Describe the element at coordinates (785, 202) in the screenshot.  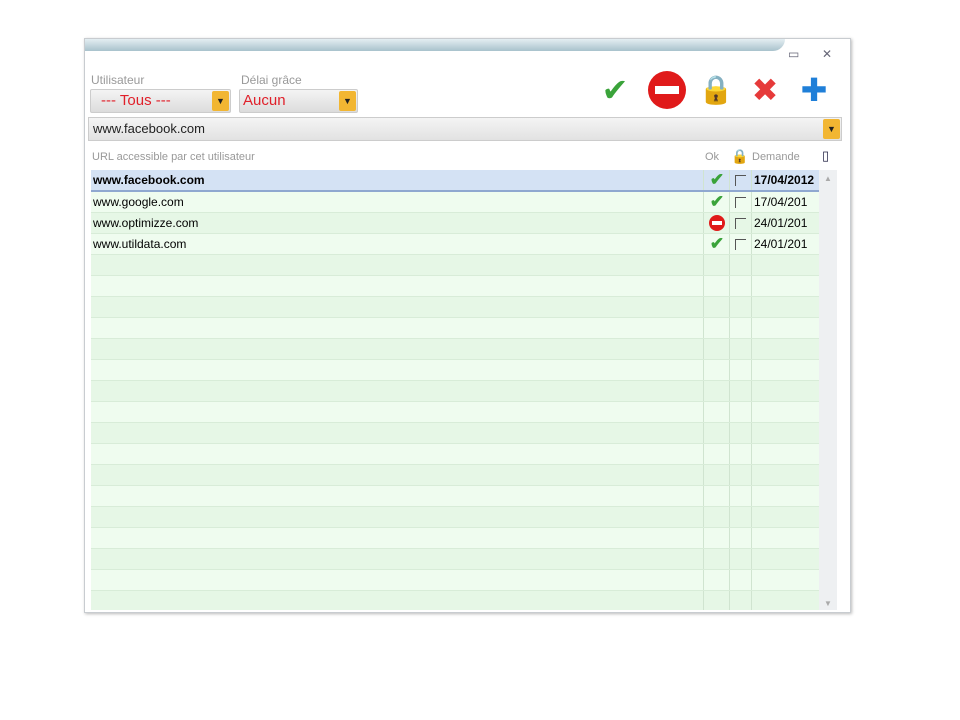
I see `row-date: 17/04/201` at that location.